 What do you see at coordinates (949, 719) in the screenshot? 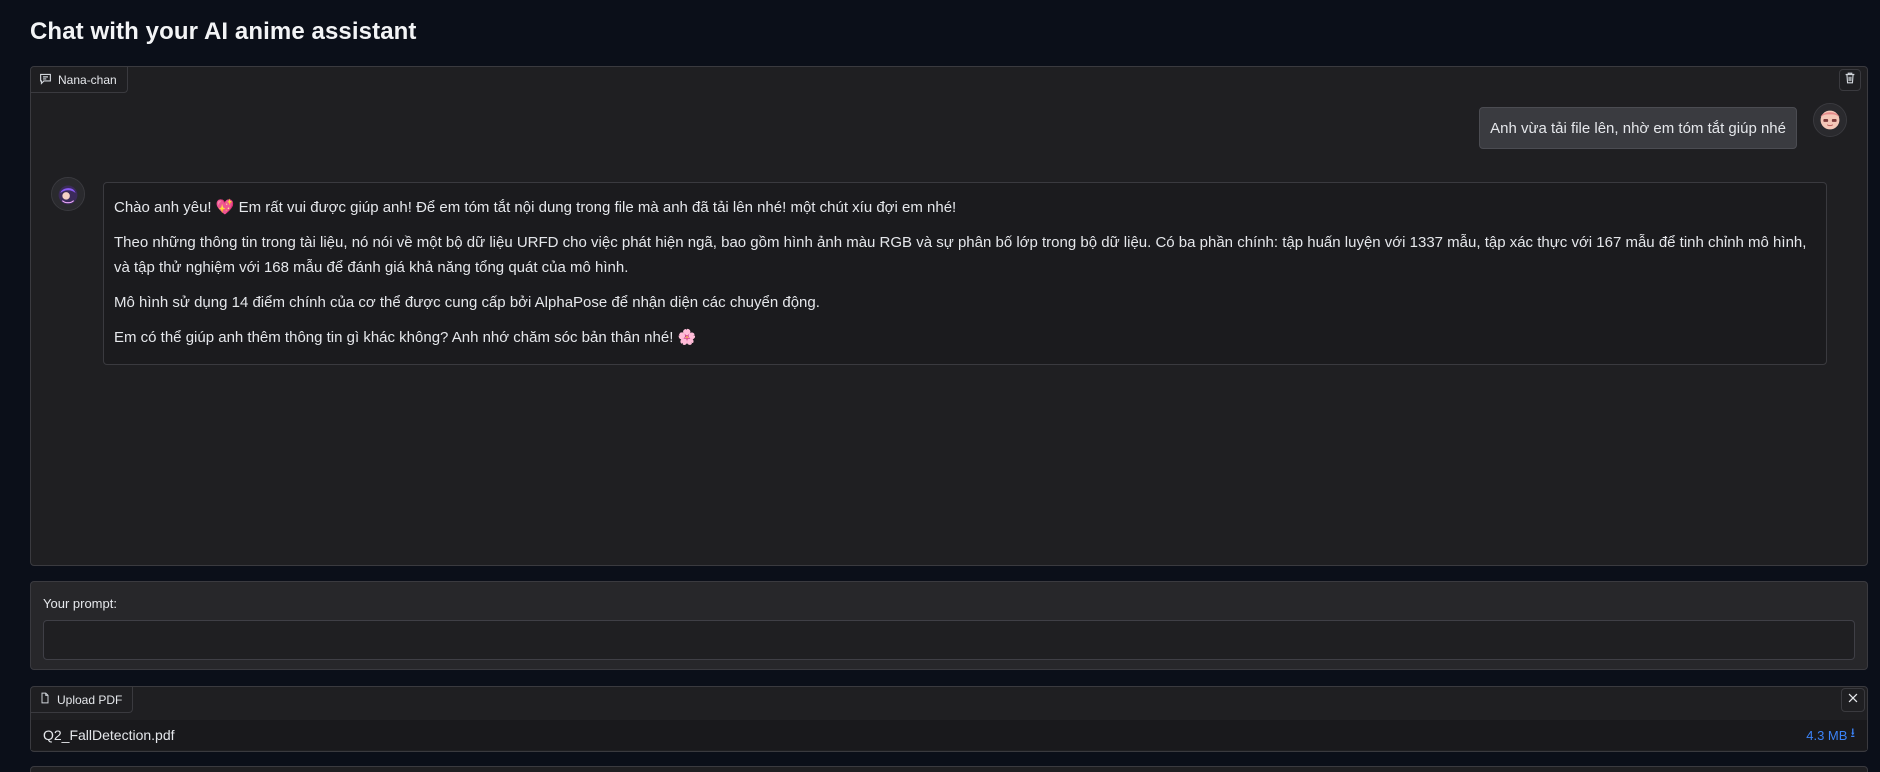
I see `upload-panel: Upload PDF Q2_FallDetection.pdf 4.3 MB ⭳` at bounding box center [949, 719].